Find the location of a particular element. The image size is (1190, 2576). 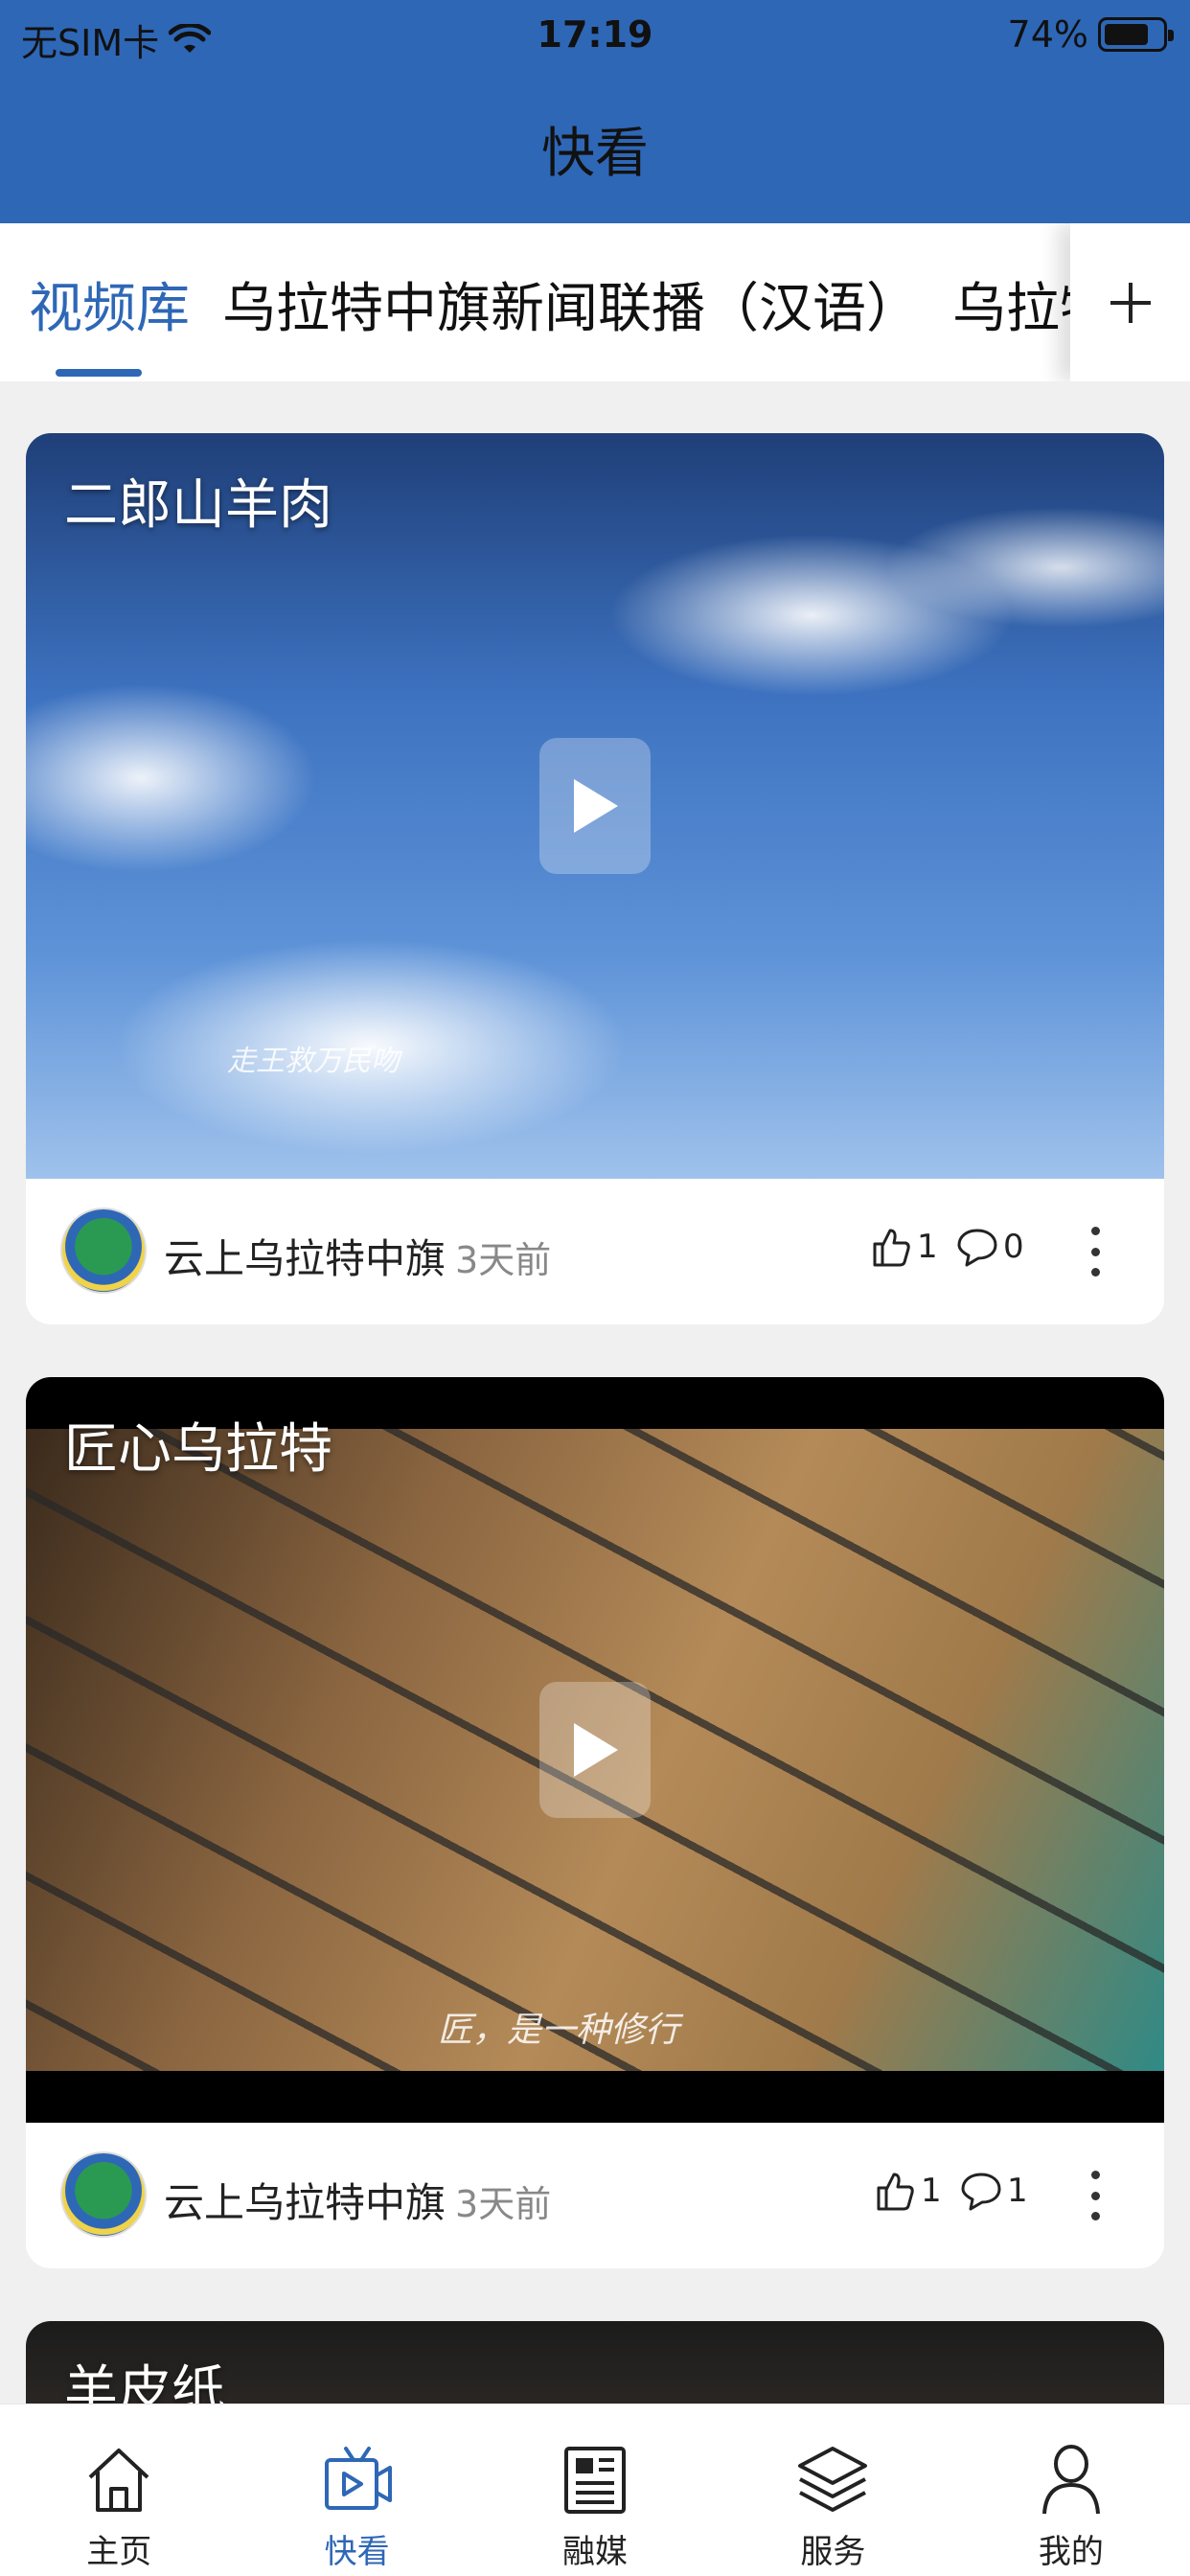

layers-icon is located at coordinates (833, 2479).